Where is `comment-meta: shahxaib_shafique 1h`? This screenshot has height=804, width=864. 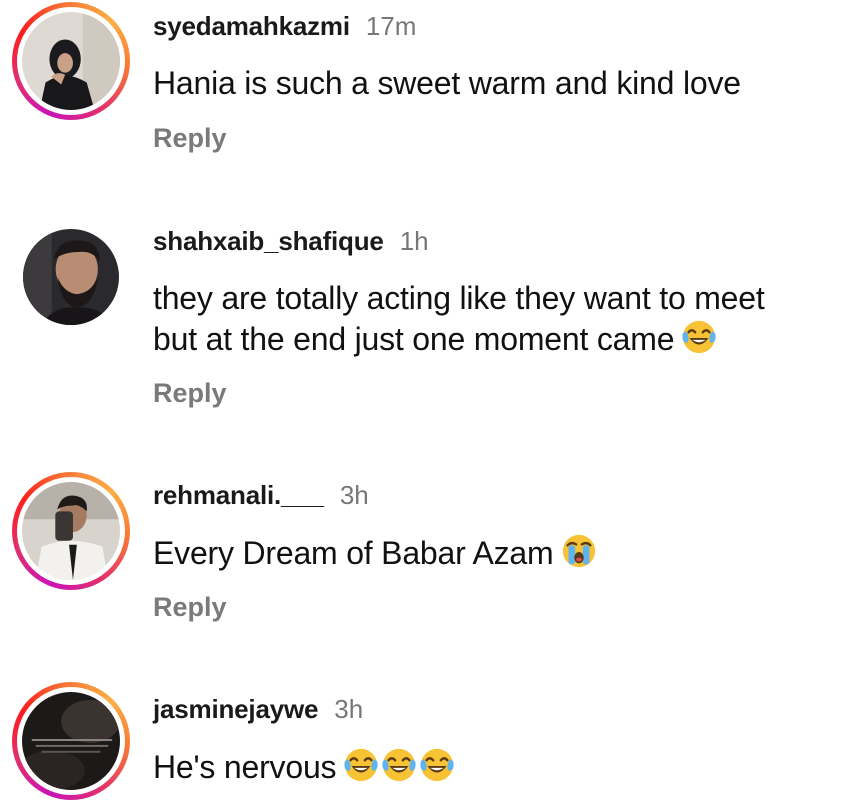 comment-meta: shahxaib_shafique 1h is located at coordinates (291, 241).